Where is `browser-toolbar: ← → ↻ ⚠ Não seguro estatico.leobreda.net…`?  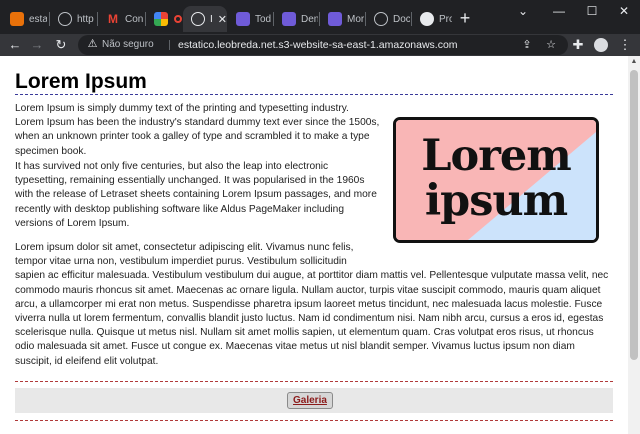 browser-toolbar: ← → ↻ ⚠ Não seguro estatico.leobreda.net… is located at coordinates (320, 45).